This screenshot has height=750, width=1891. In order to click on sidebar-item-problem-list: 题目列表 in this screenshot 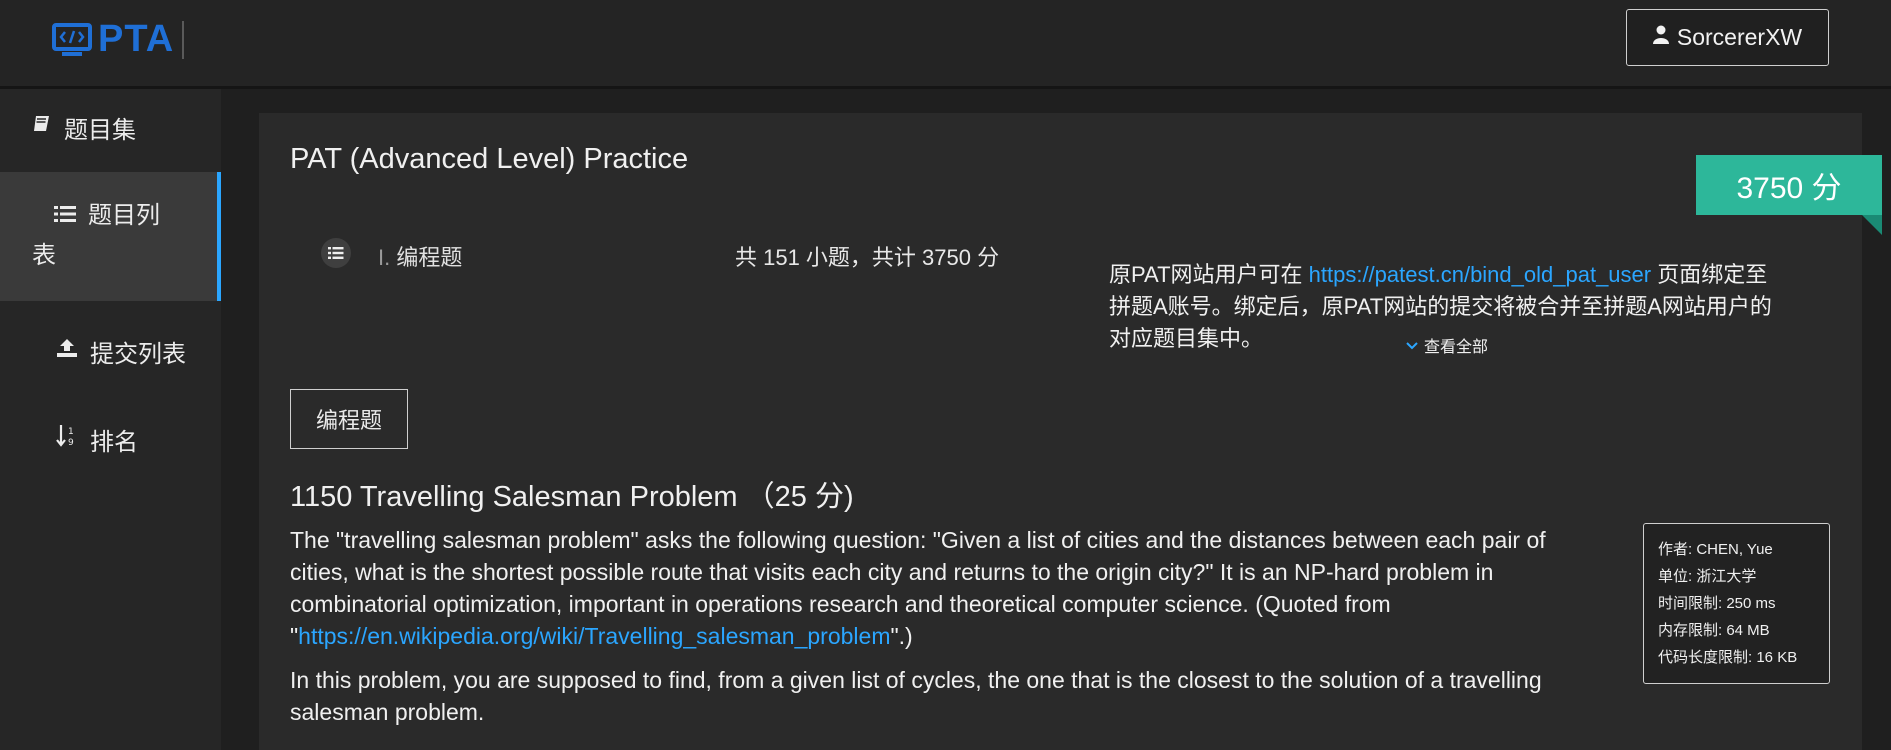, I will do `click(110, 236)`.